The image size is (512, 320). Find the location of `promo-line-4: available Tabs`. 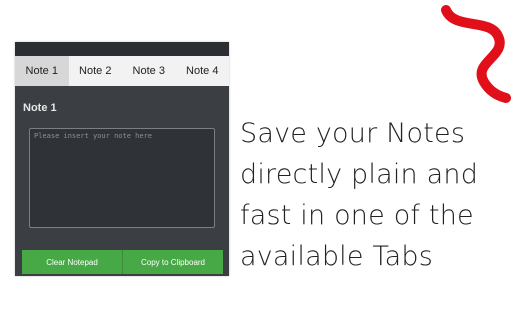

promo-line-4: available Tabs is located at coordinates (337, 256).